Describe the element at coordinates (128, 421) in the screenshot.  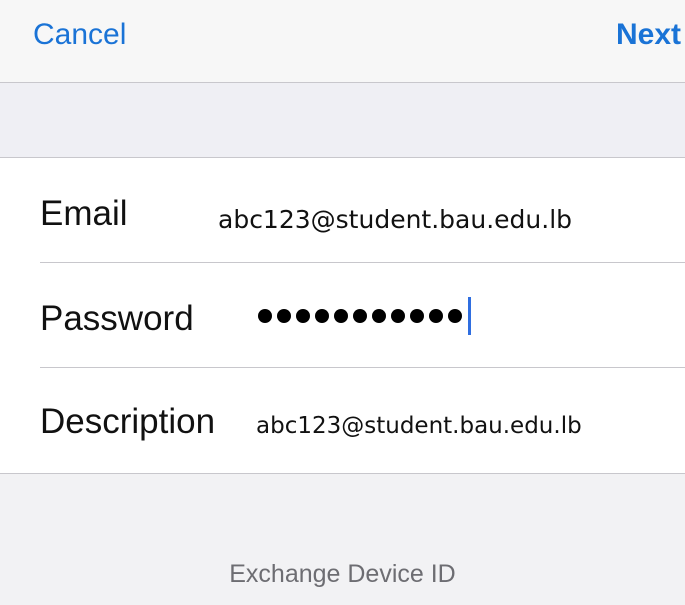
I see `description-label: Description` at that location.